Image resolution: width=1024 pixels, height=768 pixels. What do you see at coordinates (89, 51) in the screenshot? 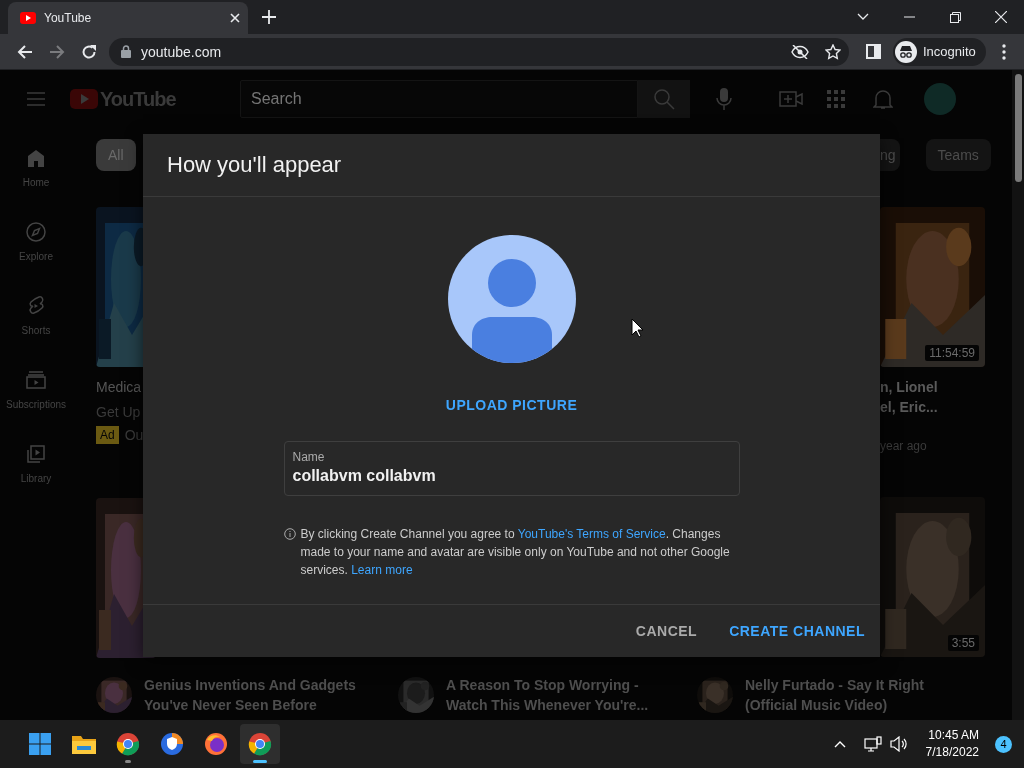
I see `reload-icon` at bounding box center [89, 51].